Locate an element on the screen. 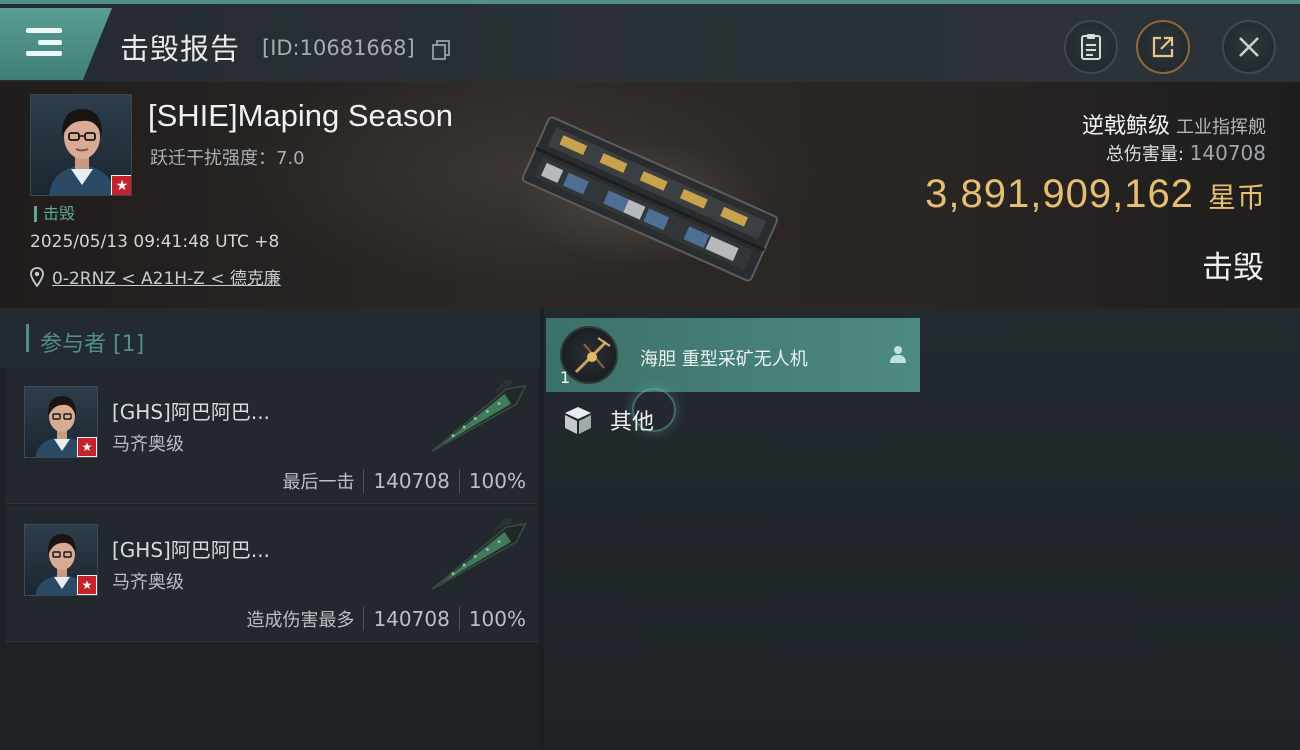  victim-ship-image is located at coordinates (650, 199).